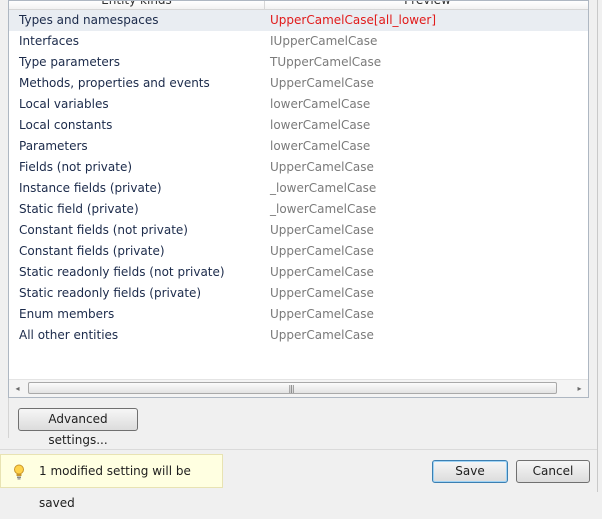 The width and height of the screenshot is (602, 519). Describe the element at coordinates (324, 41) in the screenshot. I see `preview-cell: IUpperCamelCase` at that location.